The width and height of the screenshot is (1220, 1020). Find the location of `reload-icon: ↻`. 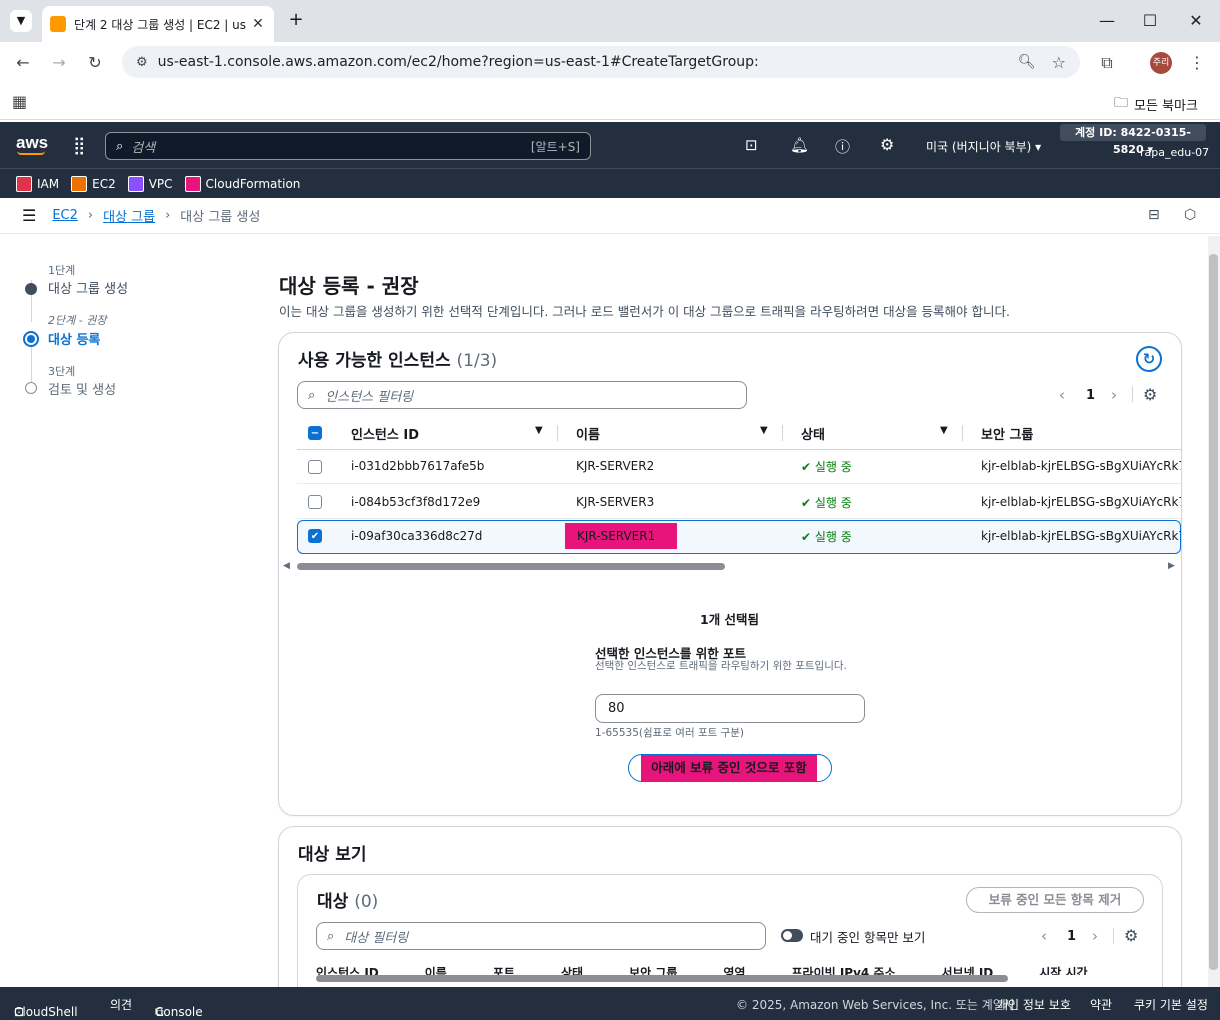

reload-icon: ↻ is located at coordinates (95, 63).